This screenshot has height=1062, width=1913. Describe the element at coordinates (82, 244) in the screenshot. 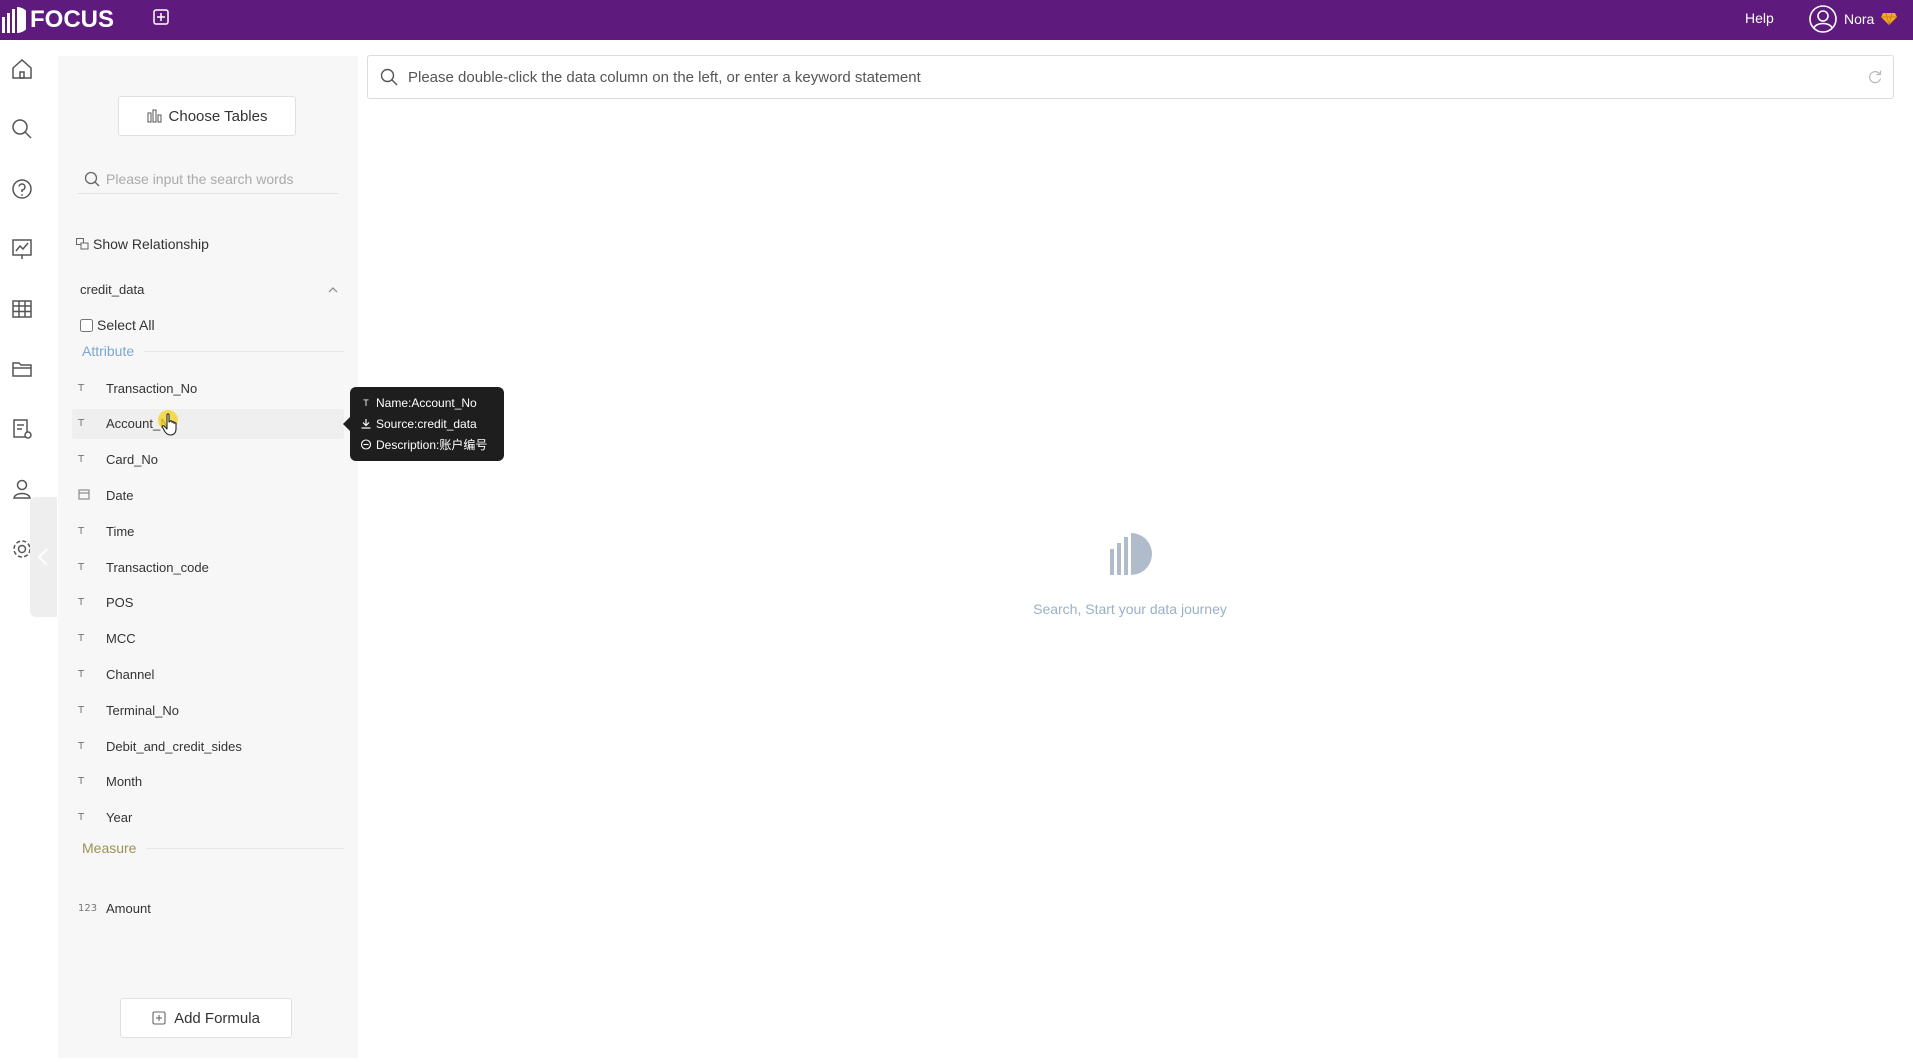

I see `relationship-icon` at that location.